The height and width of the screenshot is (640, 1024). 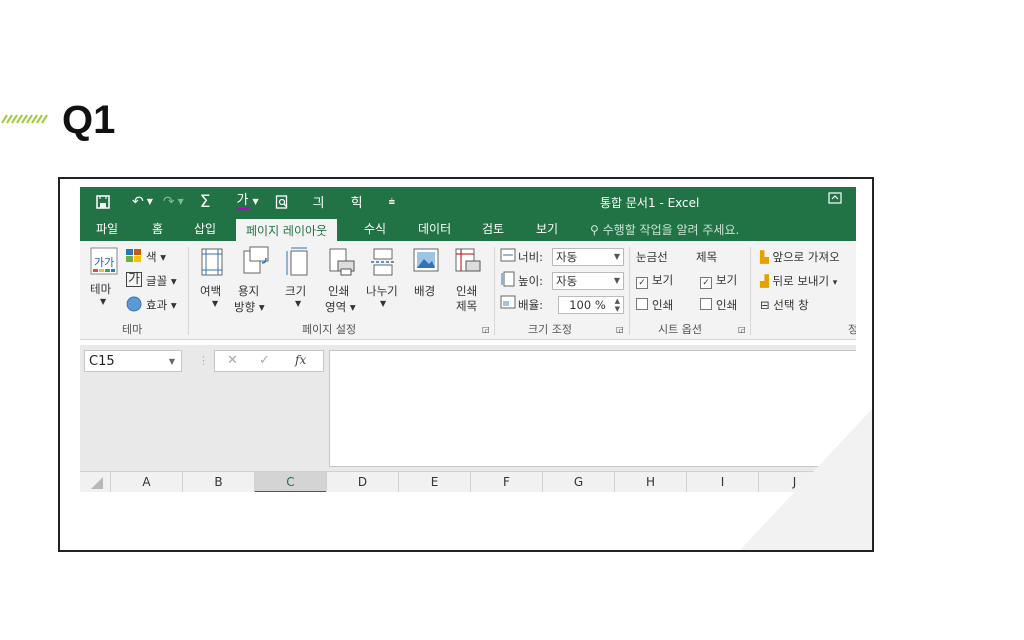 What do you see at coordinates (718, 305) in the screenshot?
I see `headings-print-checkbox: 인쇄` at bounding box center [718, 305].